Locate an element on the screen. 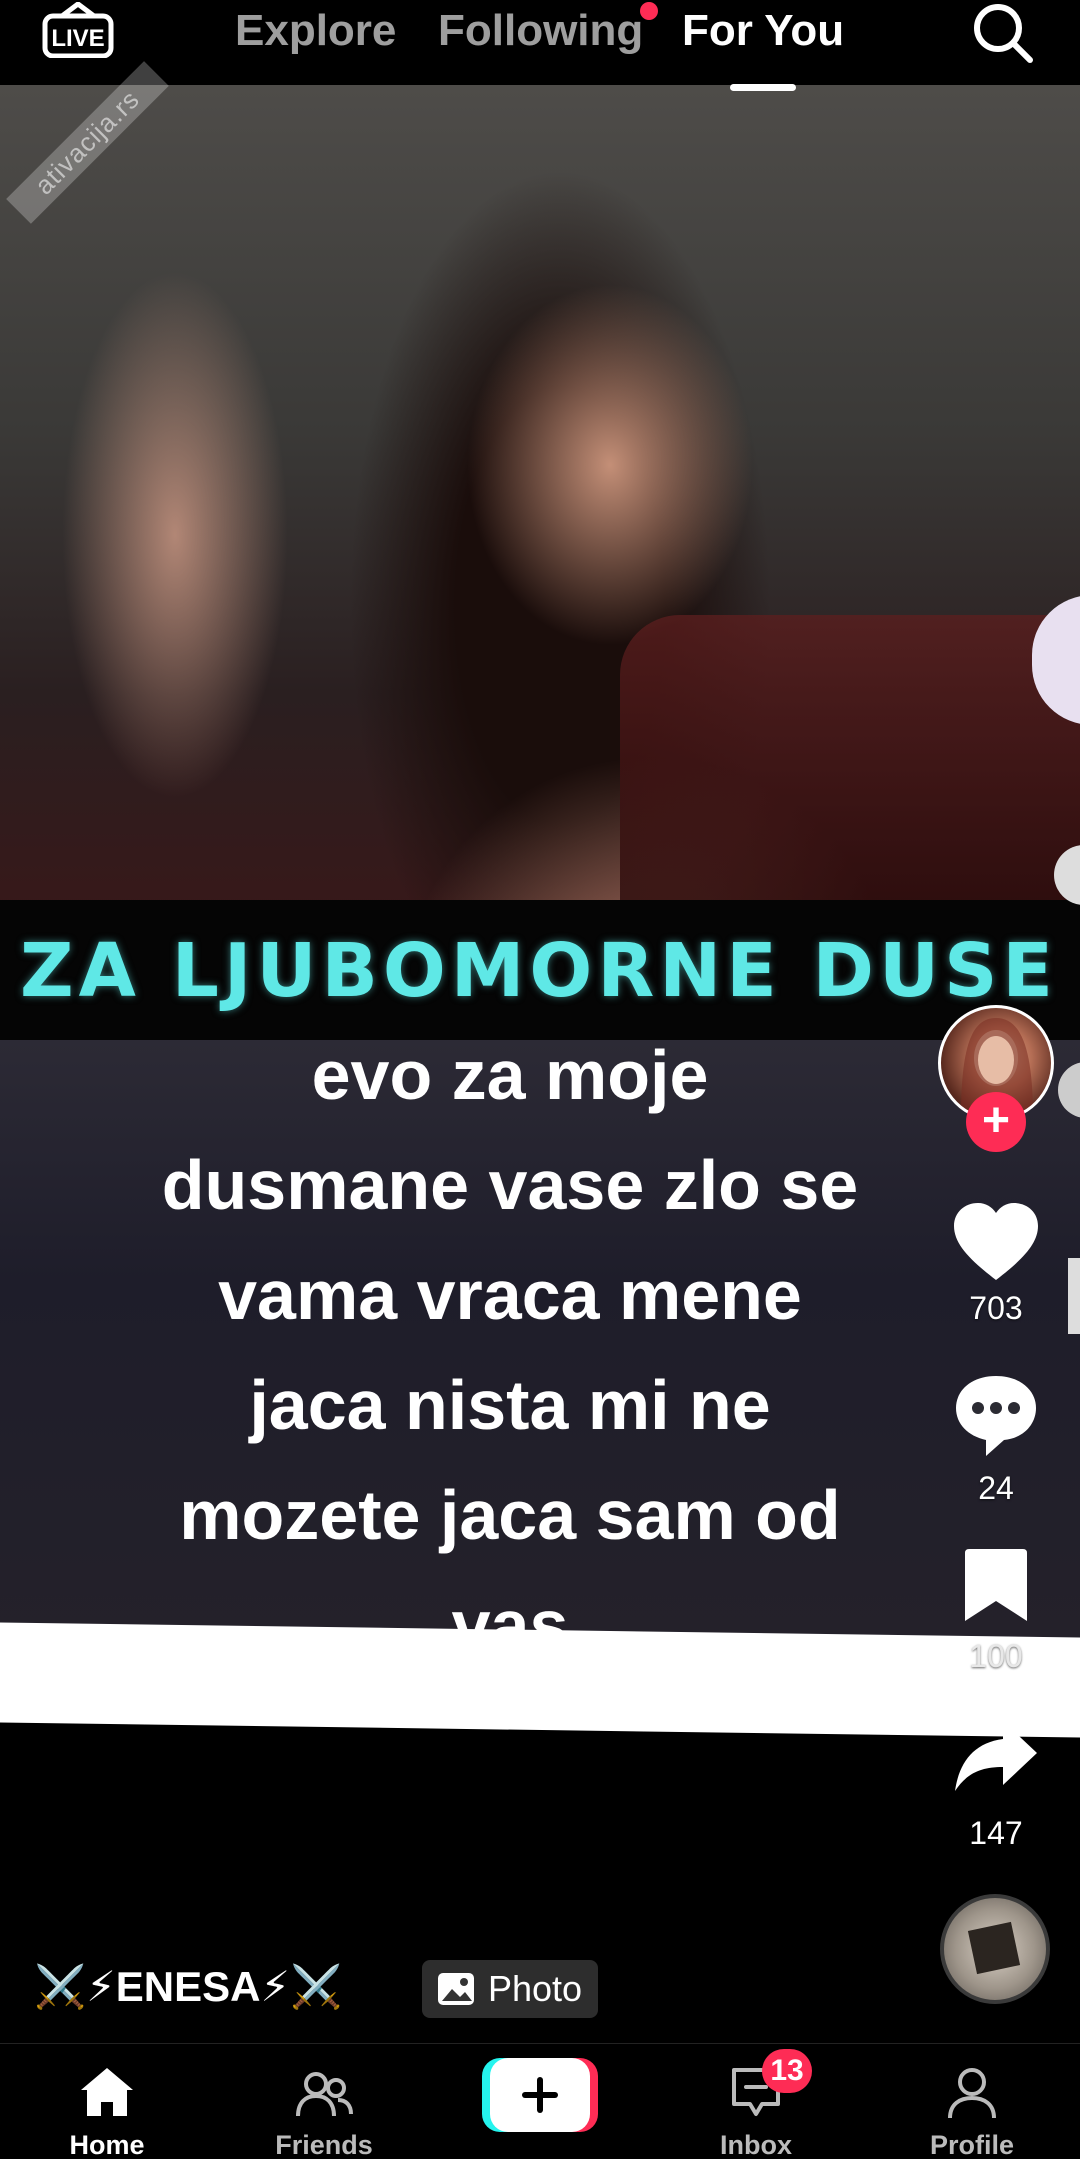 This screenshot has height=2159, width=1080. nav-friends: Friends is located at coordinates (324, 2101).